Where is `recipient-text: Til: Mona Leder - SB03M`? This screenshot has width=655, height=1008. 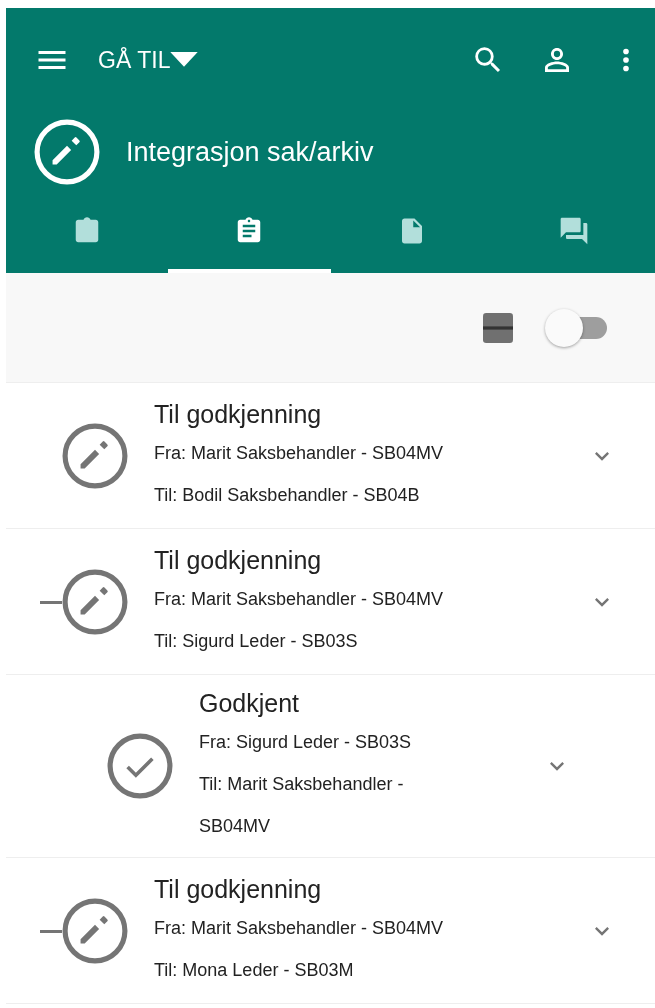 recipient-text: Til: Mona Leder - SB03M is located at coordinates (254, 970).